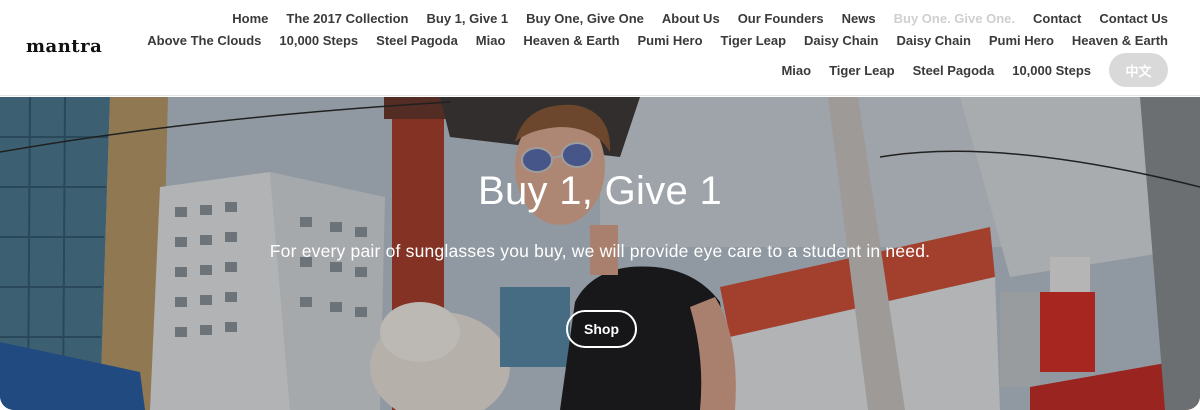  I want to click on nav-link-miao: Miao, so click(491, 40).